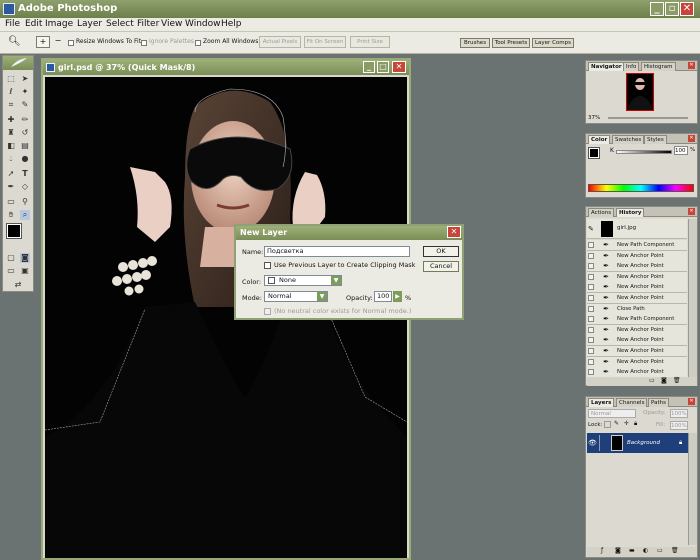 The height and width of the screenshot is (560, 700). Describe the element at coordinates (641, 188) in the screenshot. I see `color-ramp` at that location.